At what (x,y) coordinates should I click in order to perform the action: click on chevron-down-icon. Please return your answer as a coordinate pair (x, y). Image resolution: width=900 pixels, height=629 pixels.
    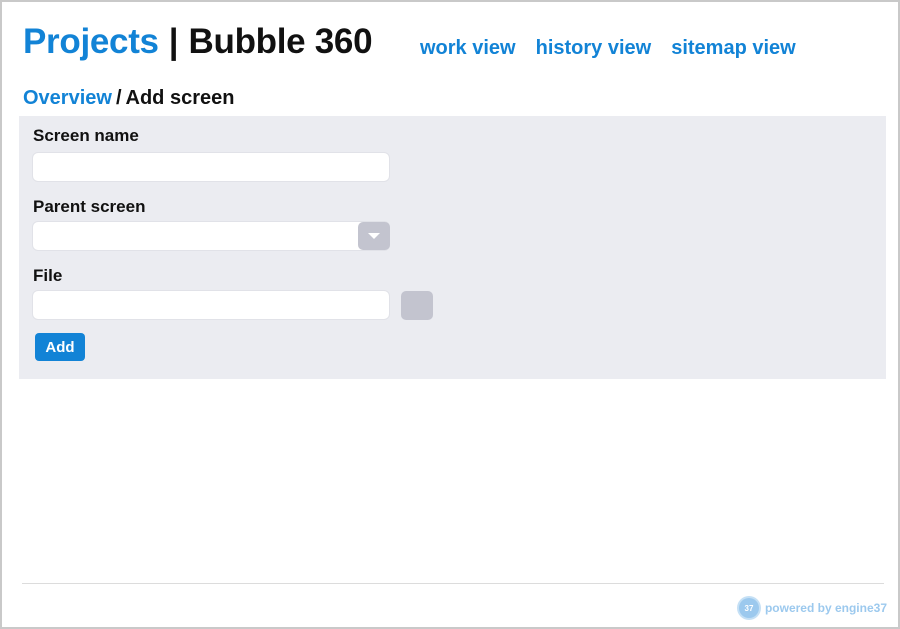
    Looking at the image, I should click on (374, 236).